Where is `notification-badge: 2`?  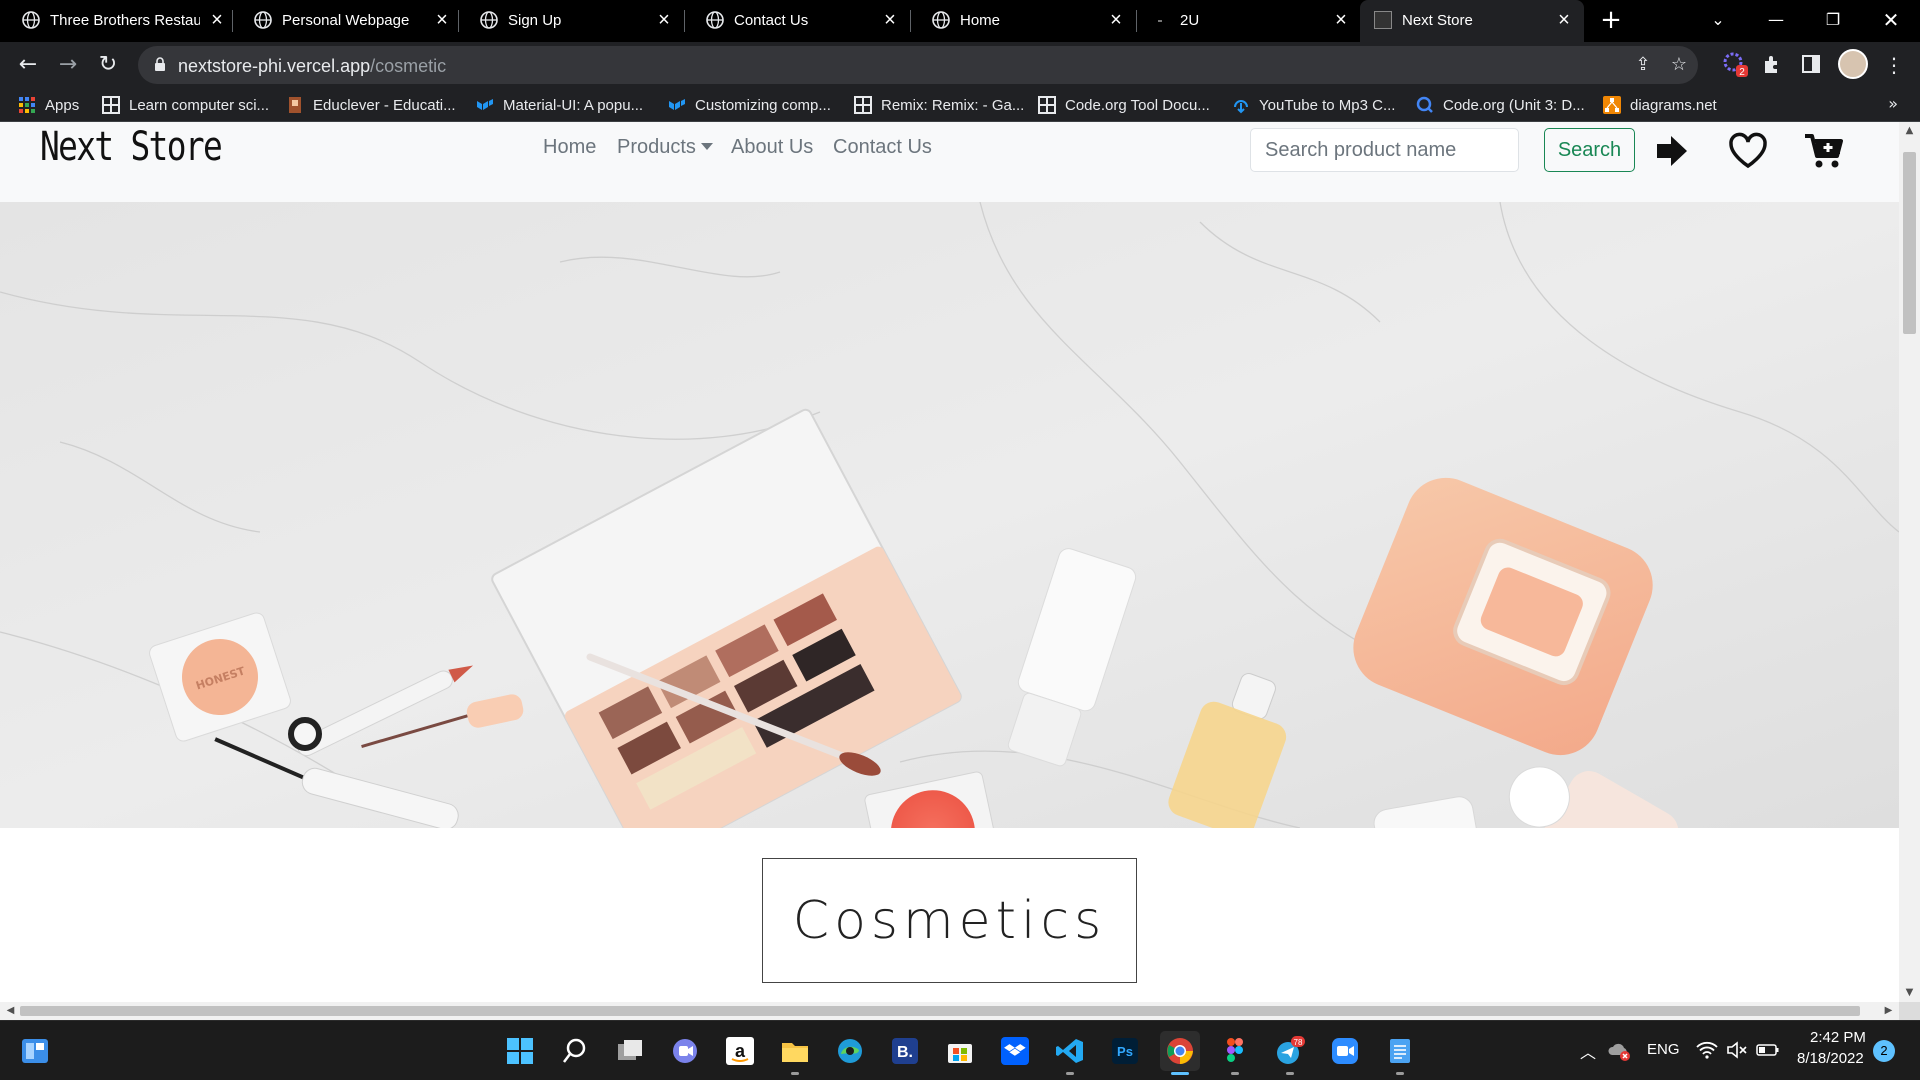
notification-badge: 2 is located at coordinates (1884, 1051).